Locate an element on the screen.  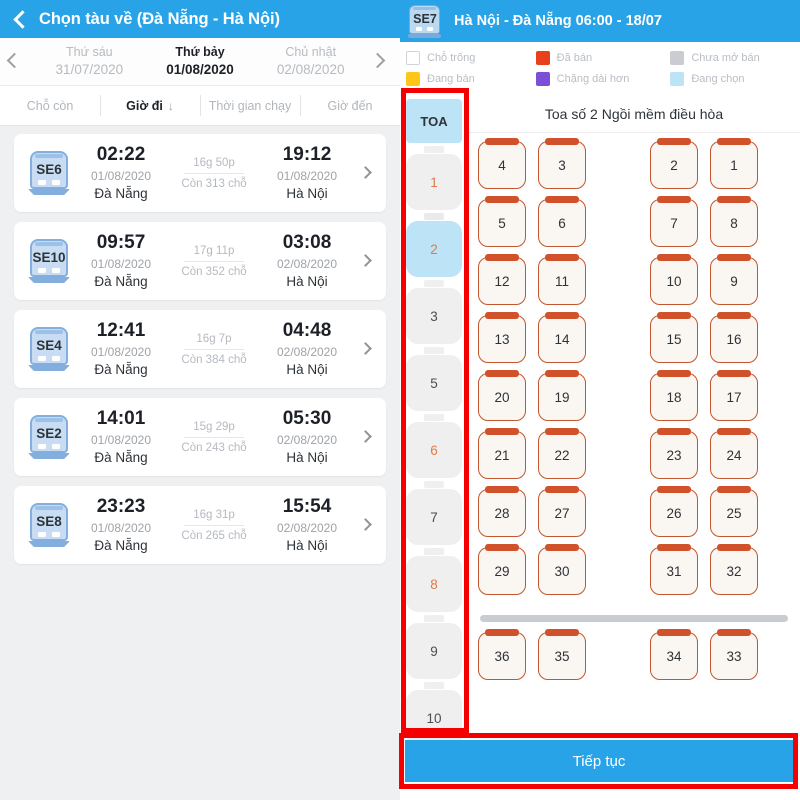
seat-cell: 30 is located at coordinates (562, 569).